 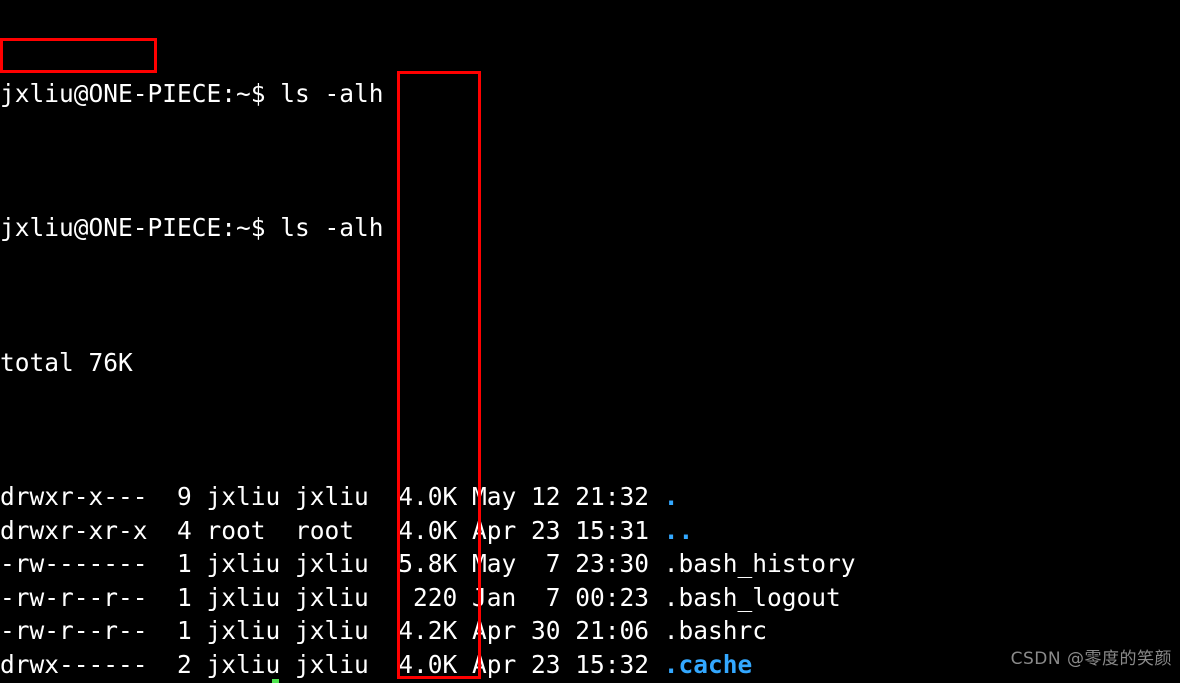 What do you see at coordinates (590, 94) in the screenshot?
I see `terminal-clipped-top-line: jxliu@ONE-PIECE:~$ ls -alh` at bounding box center [590, 94].